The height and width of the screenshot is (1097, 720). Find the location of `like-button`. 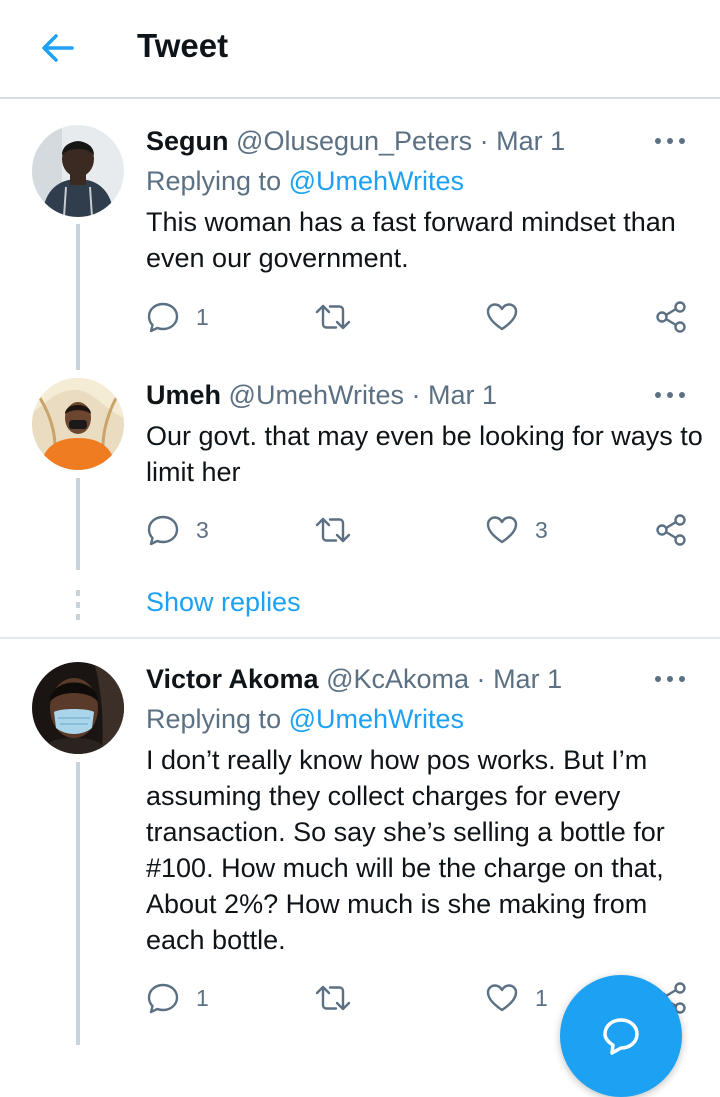

like-button is located at coordinates (510, 317).